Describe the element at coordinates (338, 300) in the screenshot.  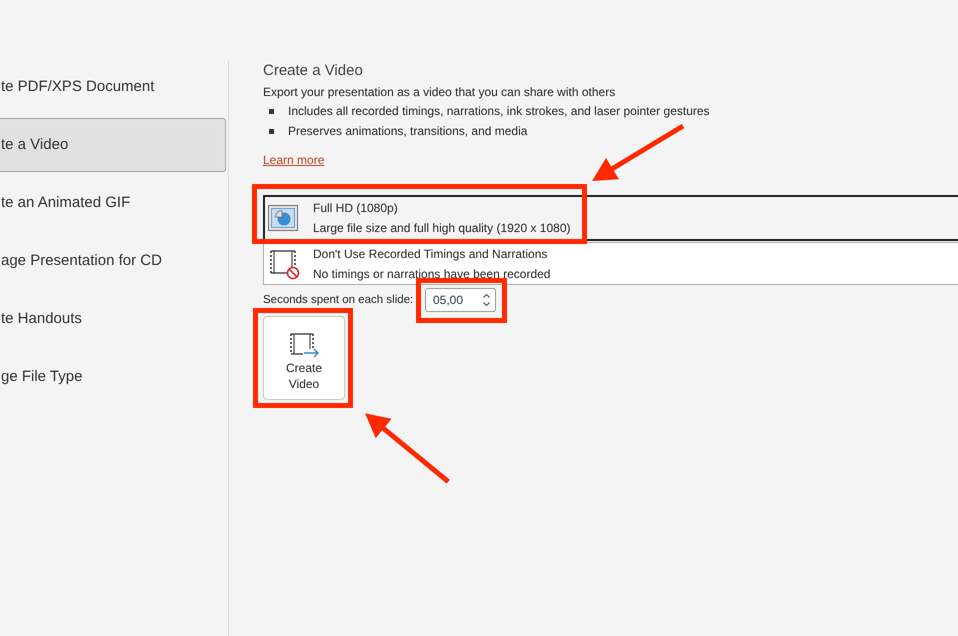
I see `field-label: Seconds spent on each slide:` at that location.